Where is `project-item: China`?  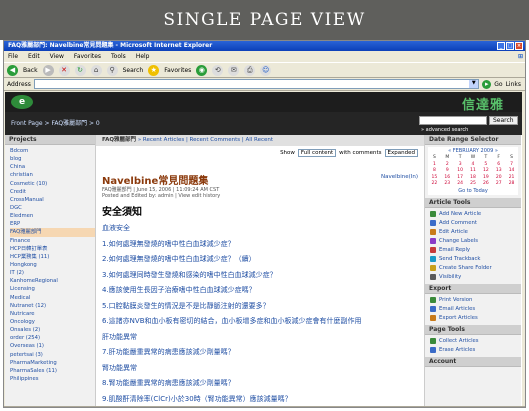
project-item: China is located at coordinates (52, 167).